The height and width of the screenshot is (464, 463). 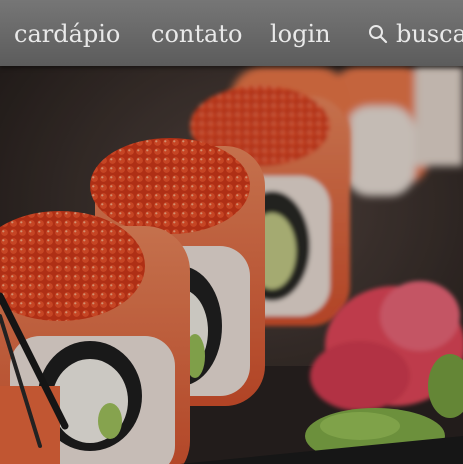 I want to click on search-button: busca, so click(x=415, y=34).